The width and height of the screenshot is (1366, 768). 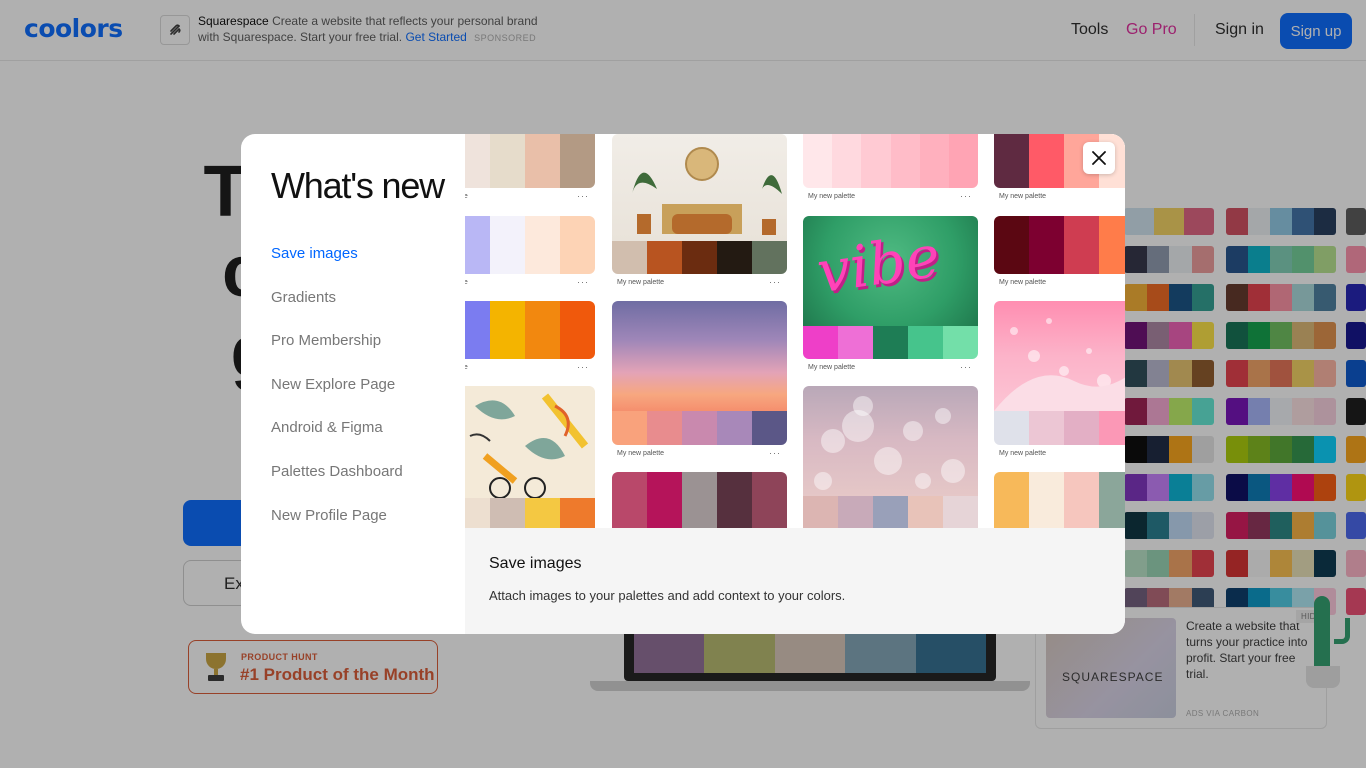 I want to click on menu-item-palettes-dashboard: Palettes Dashboard, so click(x=337, y=484).